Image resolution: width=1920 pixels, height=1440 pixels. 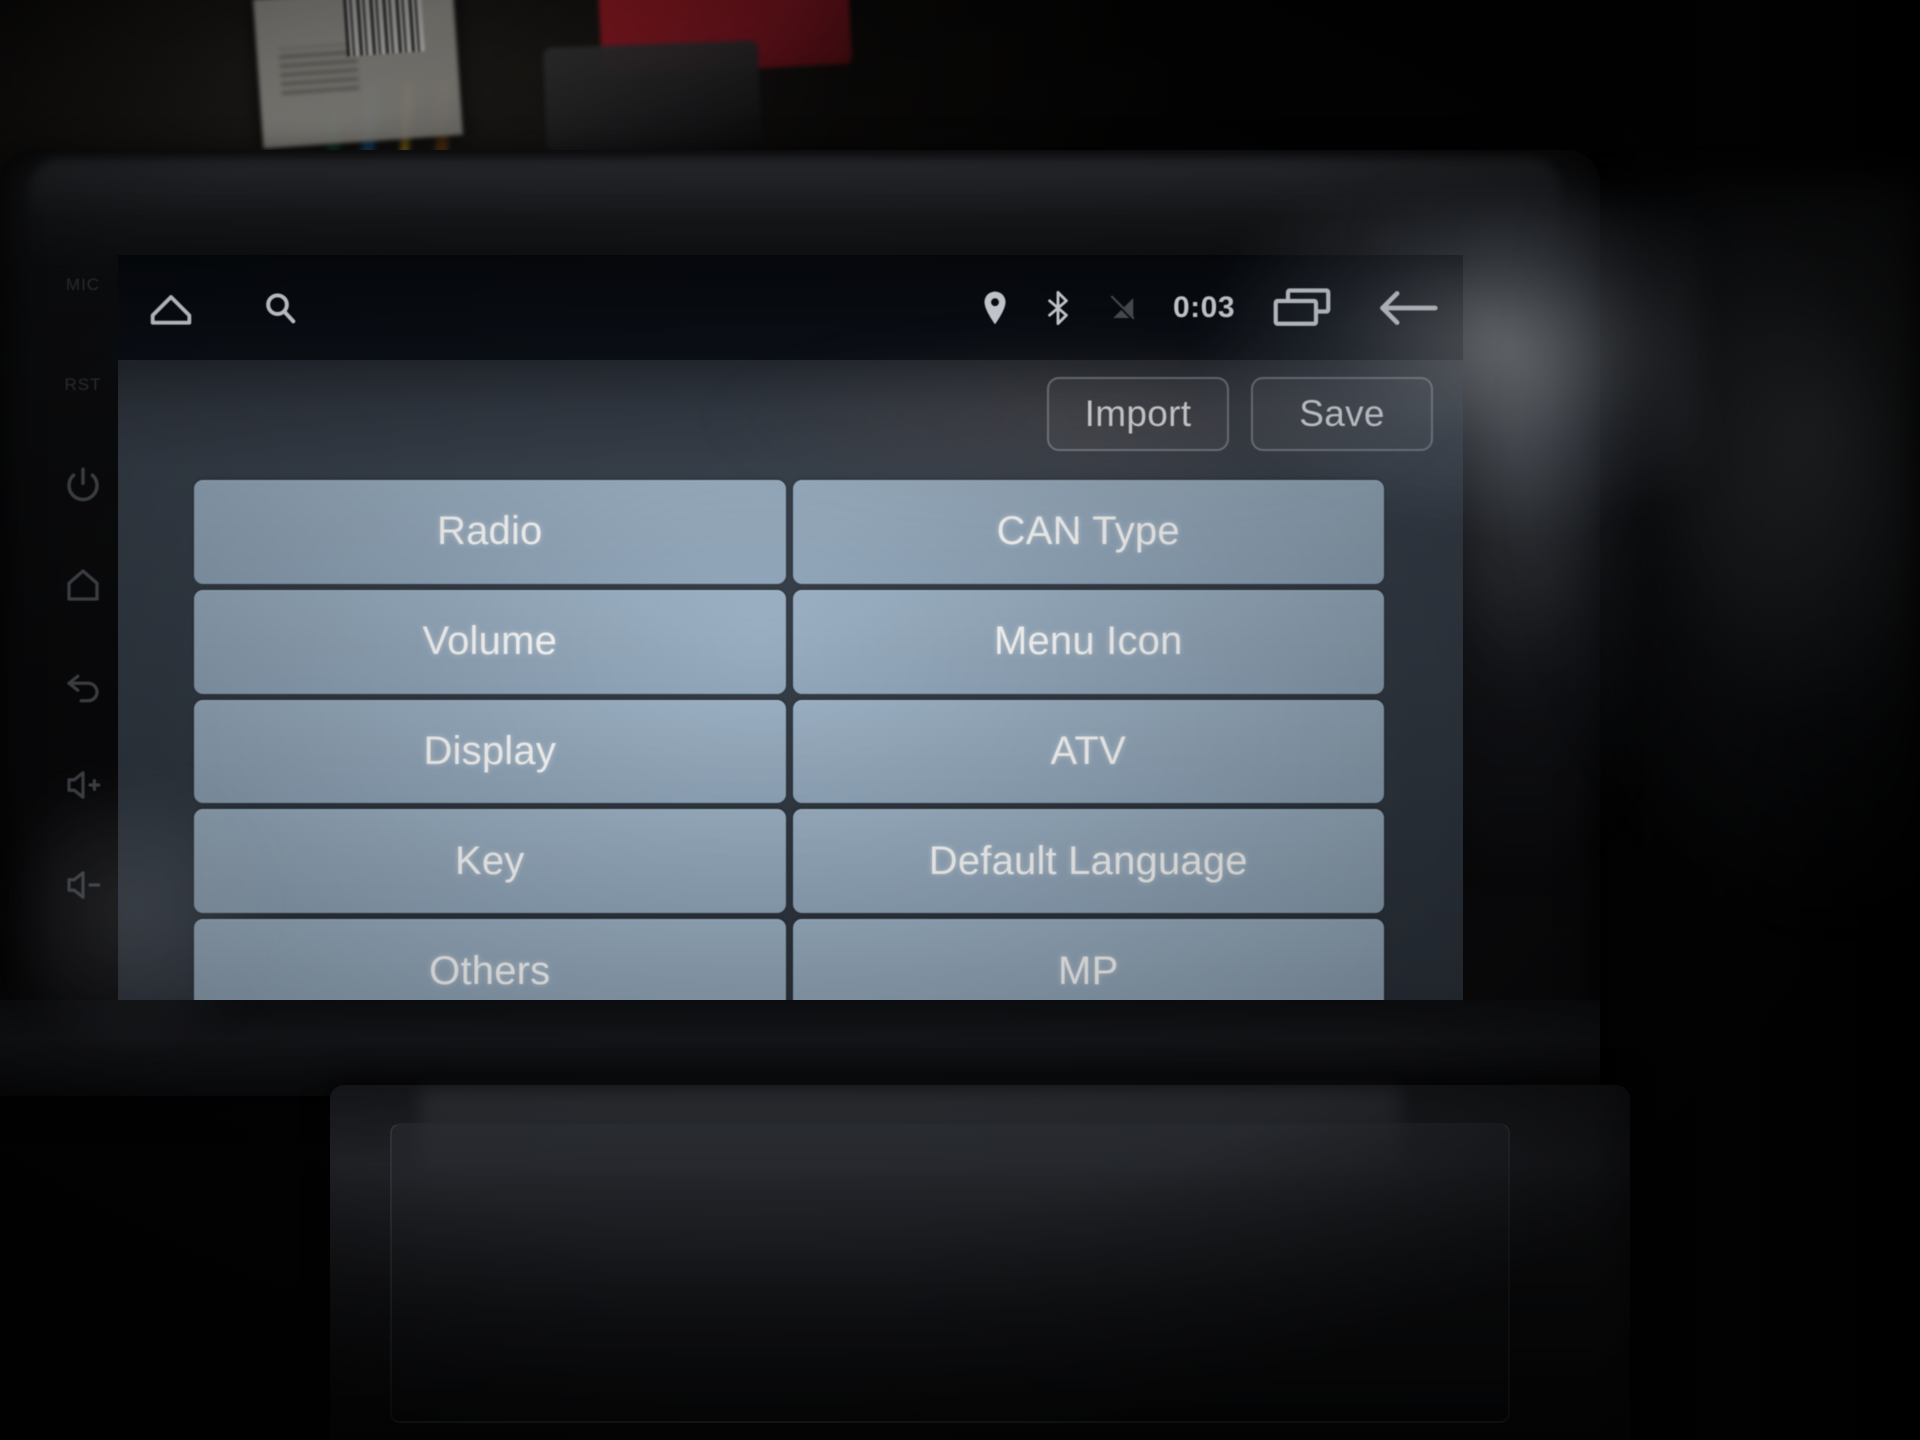 I want to click on back-icon, so click(x=83, y=685).